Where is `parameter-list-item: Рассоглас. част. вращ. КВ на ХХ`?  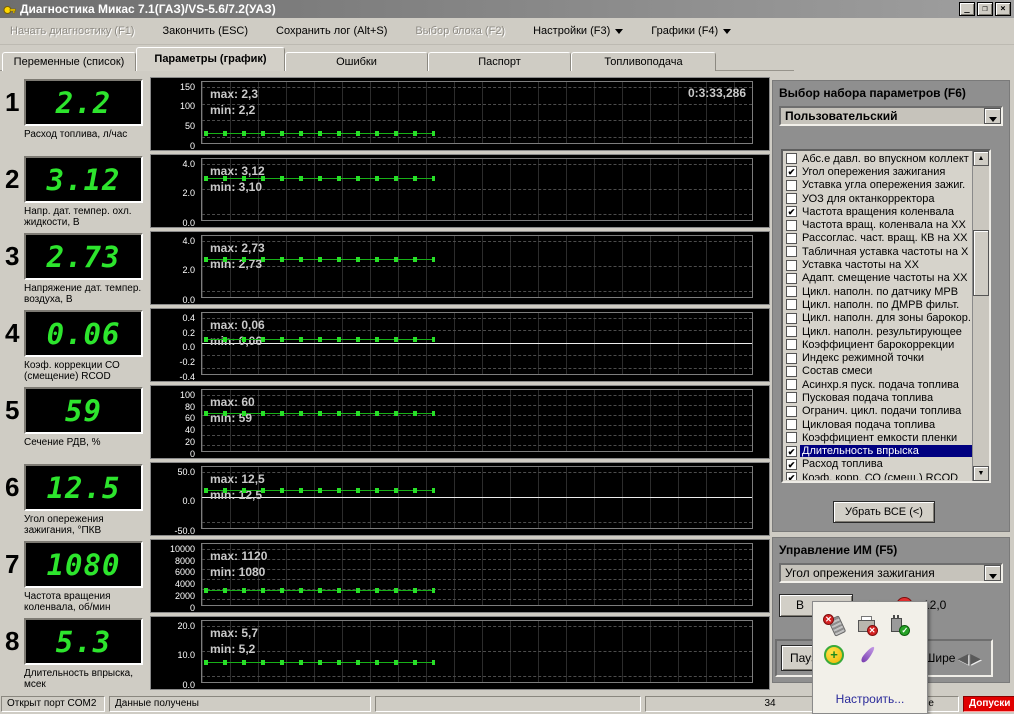
parameter-list-item: Рассоглас. част. вращ. КВ на ХХ is located at coordinates (878, 238).